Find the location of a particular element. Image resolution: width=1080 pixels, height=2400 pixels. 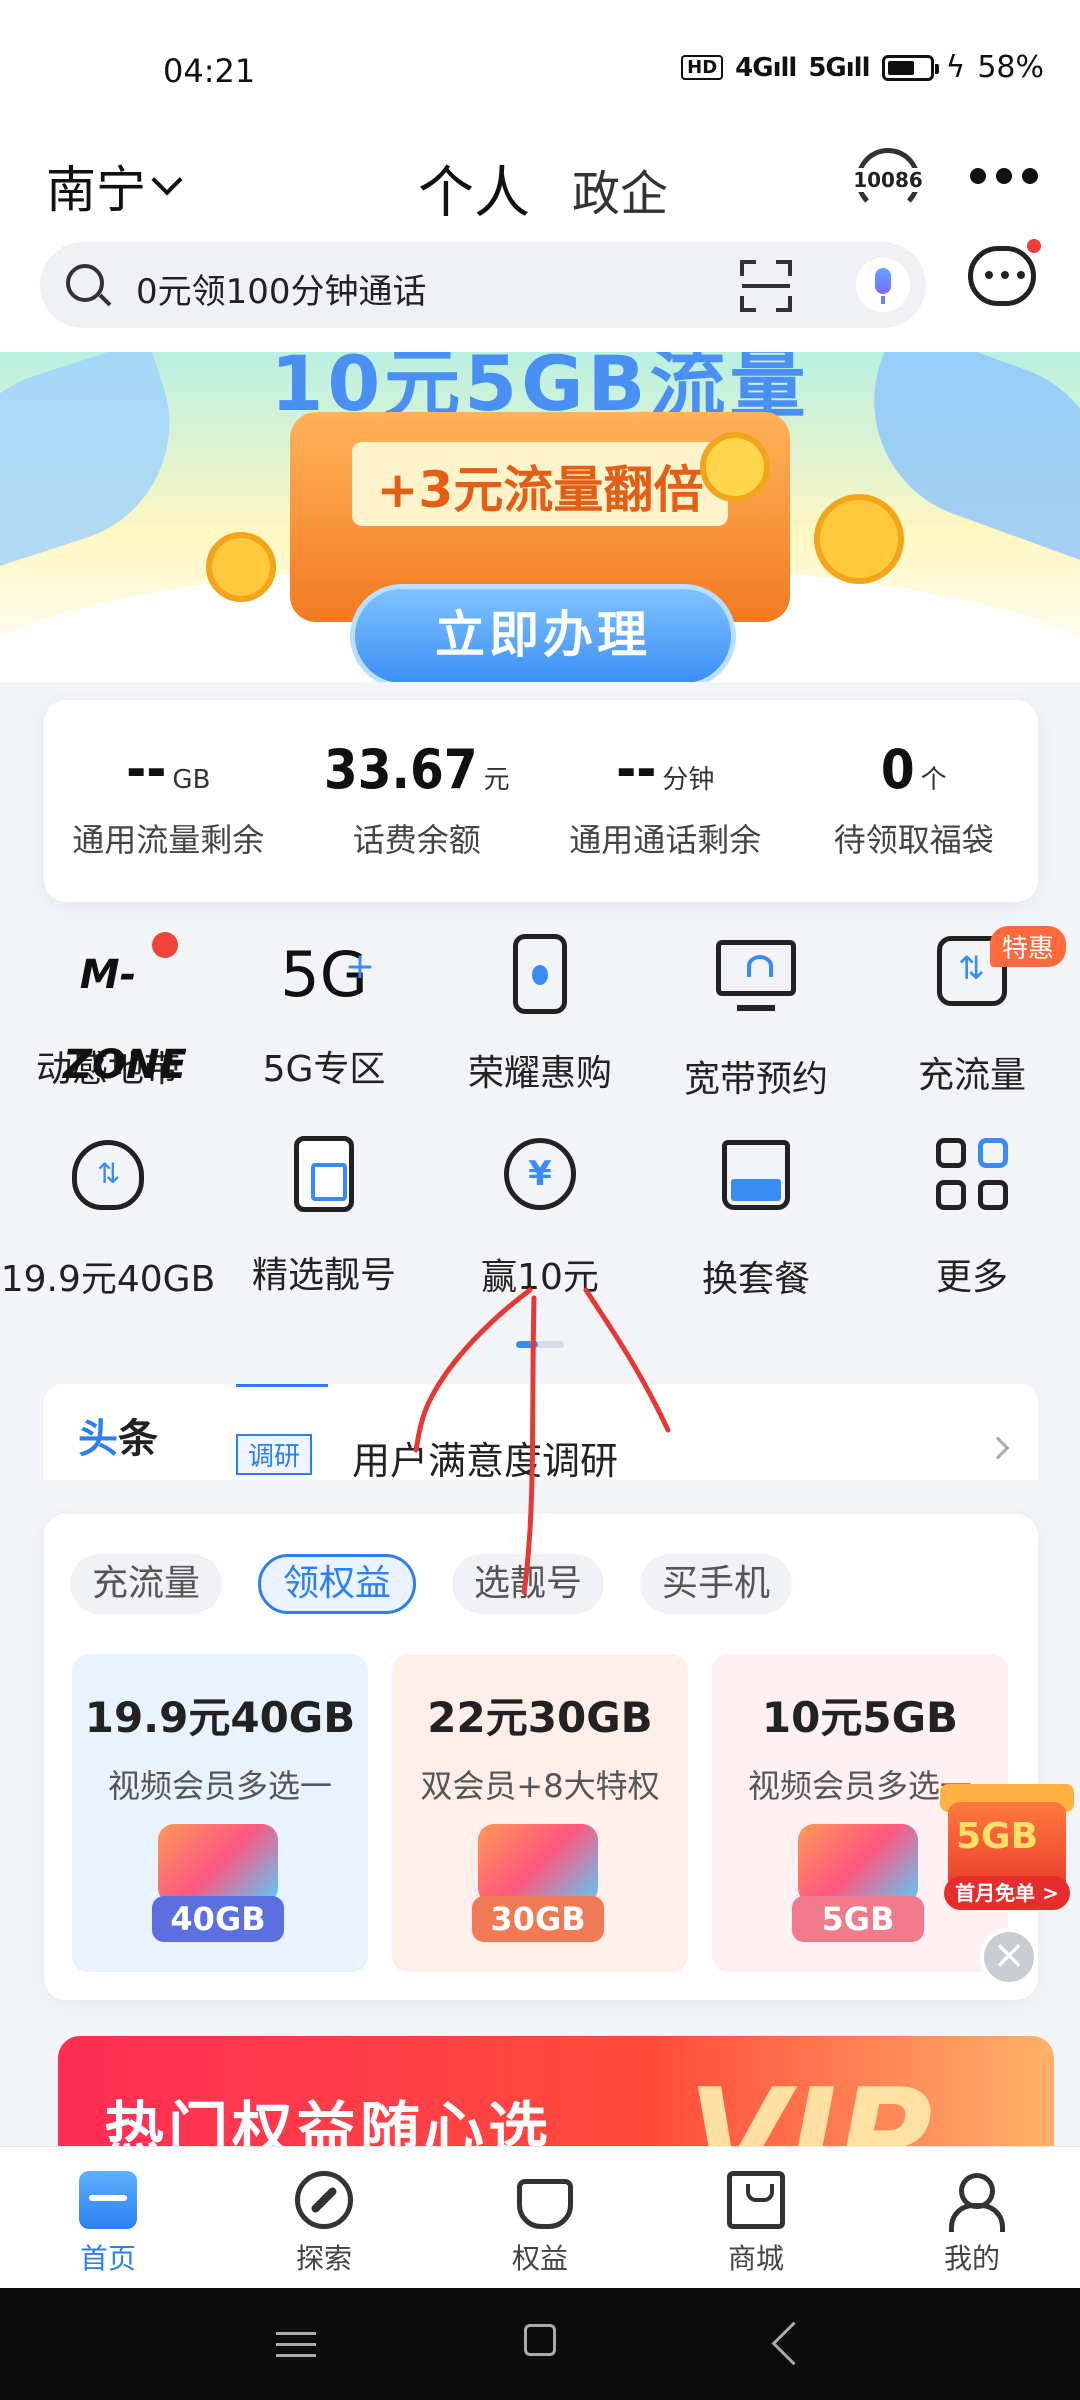

news-tag: 调研 is located at coordinates (274, 1454).